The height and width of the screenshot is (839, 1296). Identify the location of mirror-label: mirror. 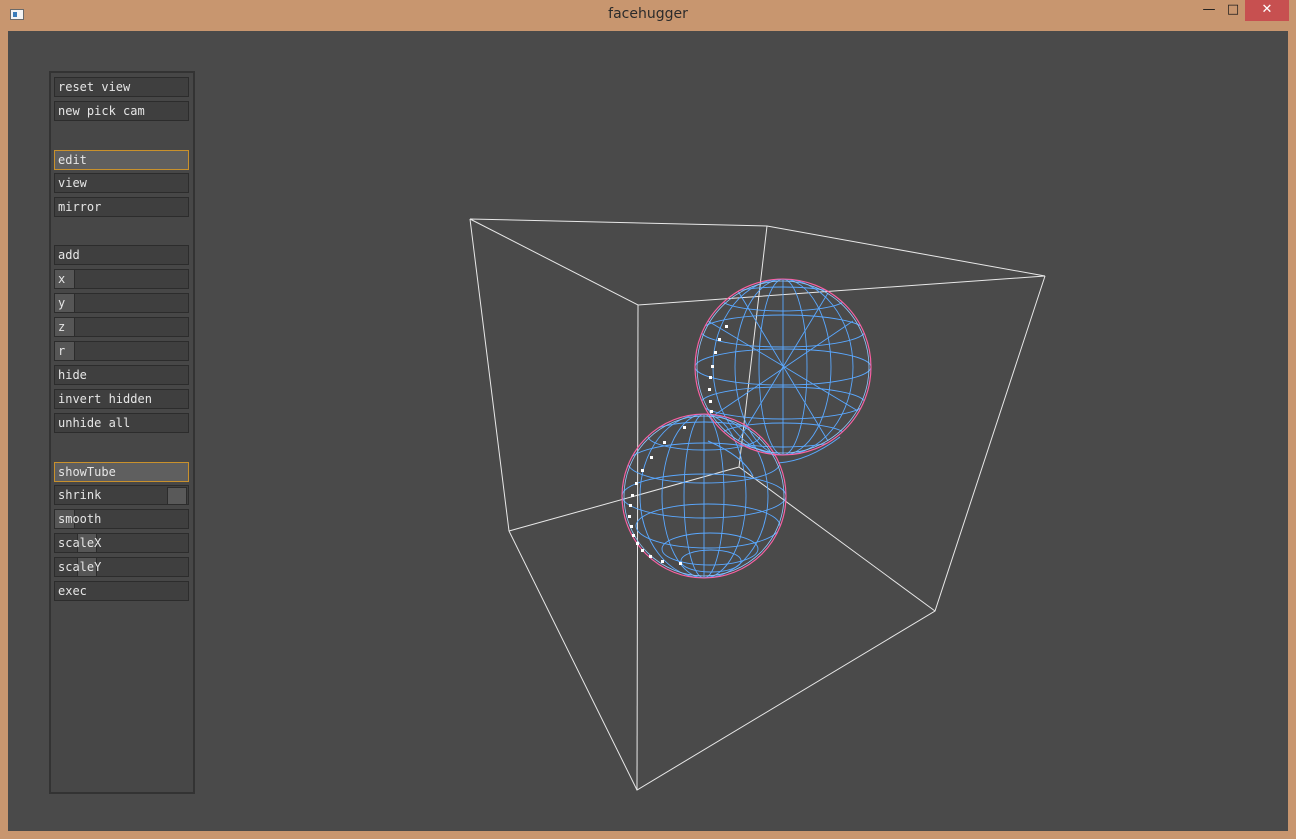
(80, 207).